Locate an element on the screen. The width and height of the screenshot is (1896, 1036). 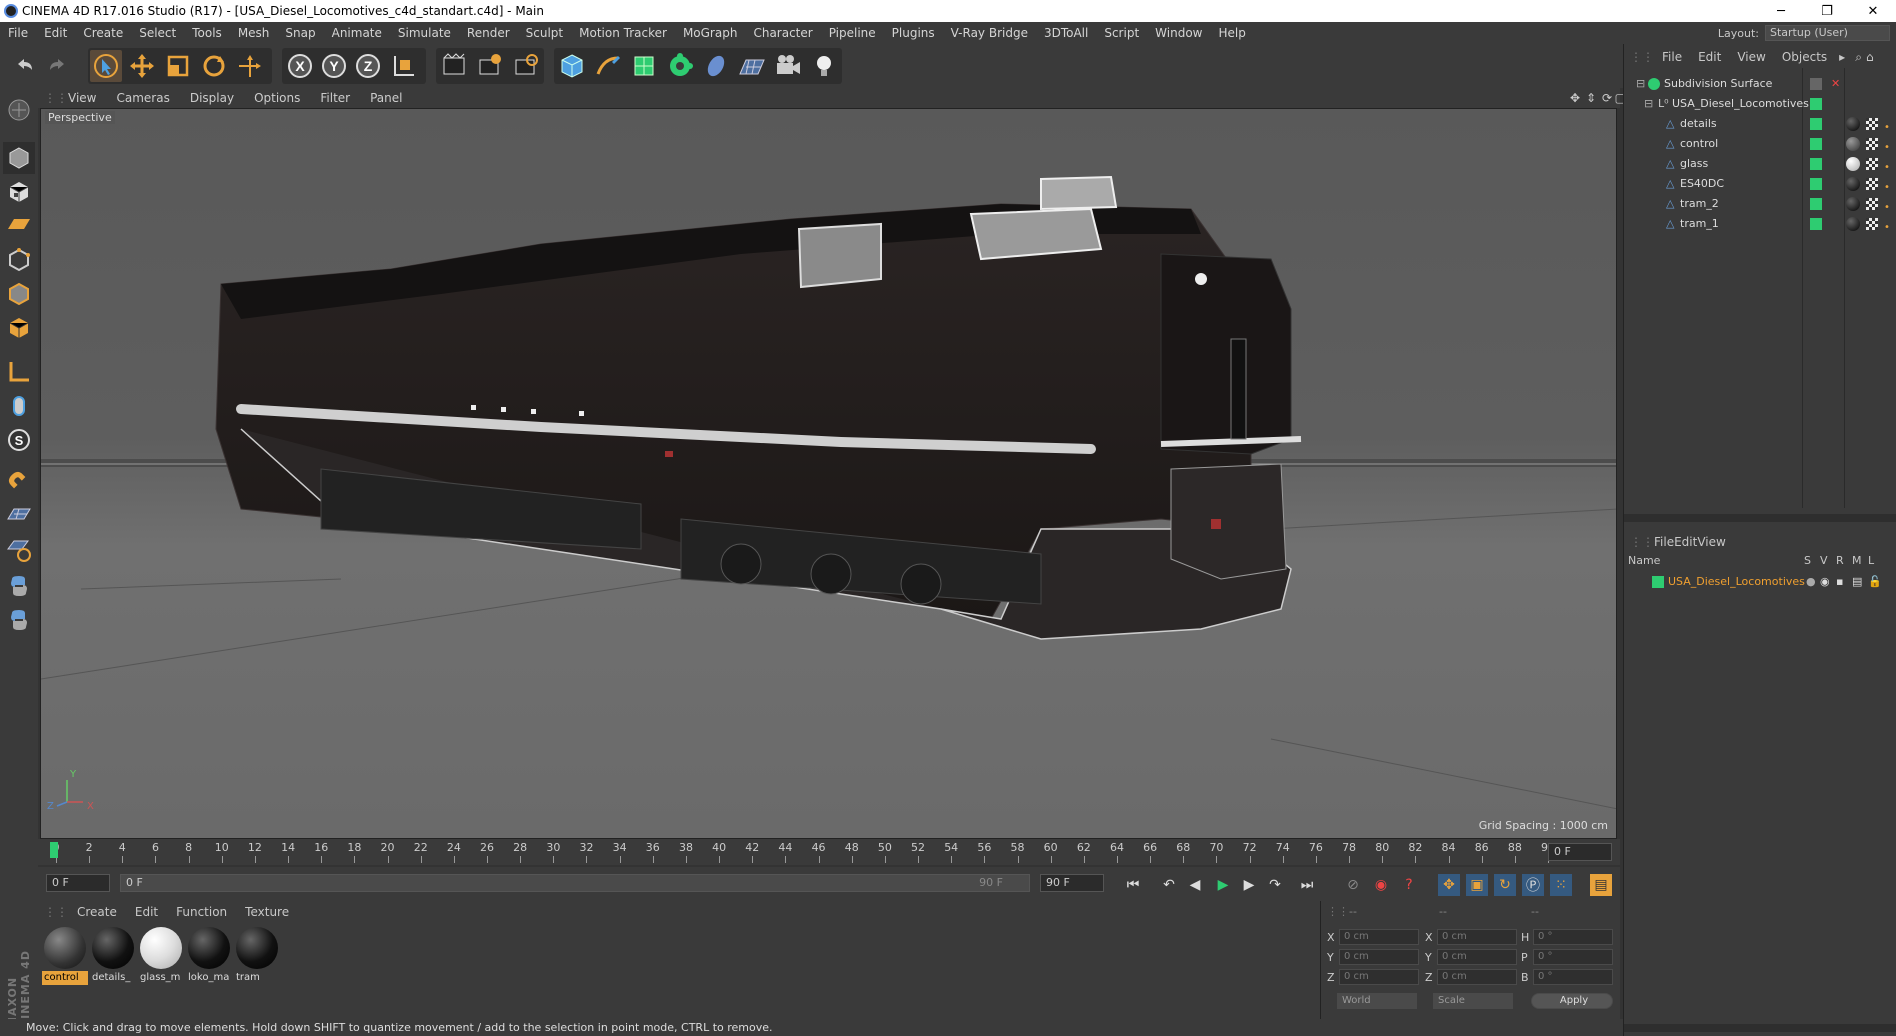
object-row: △ control • is located at coordinates (1760, 144).